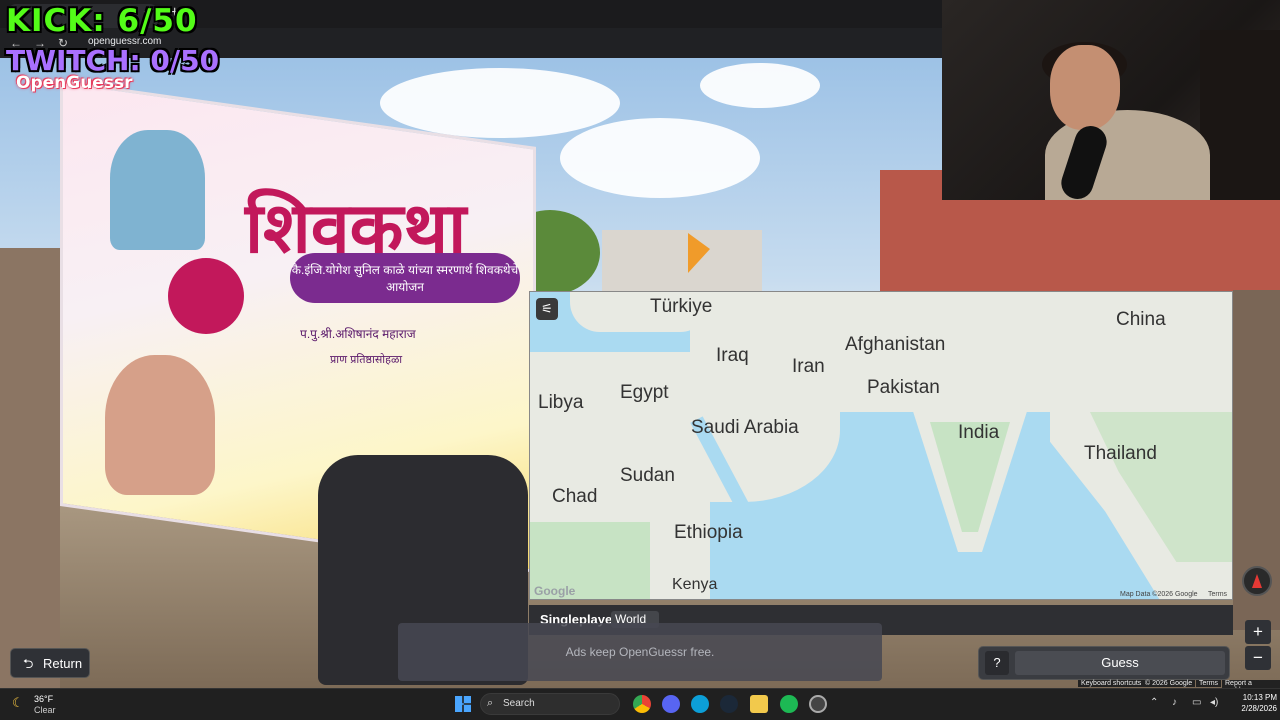 This screenshot has width=1280, height=720. What do you see at coordinates (789, 704) in the screenshot?
I see `spotify-icon` at bounding box center [789, 704].